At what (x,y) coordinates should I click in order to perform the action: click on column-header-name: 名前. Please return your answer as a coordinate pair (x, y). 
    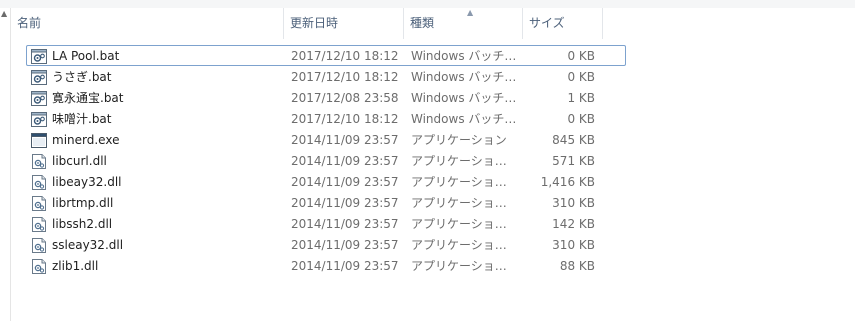
    Looking at the image, I should click on (147, 23).